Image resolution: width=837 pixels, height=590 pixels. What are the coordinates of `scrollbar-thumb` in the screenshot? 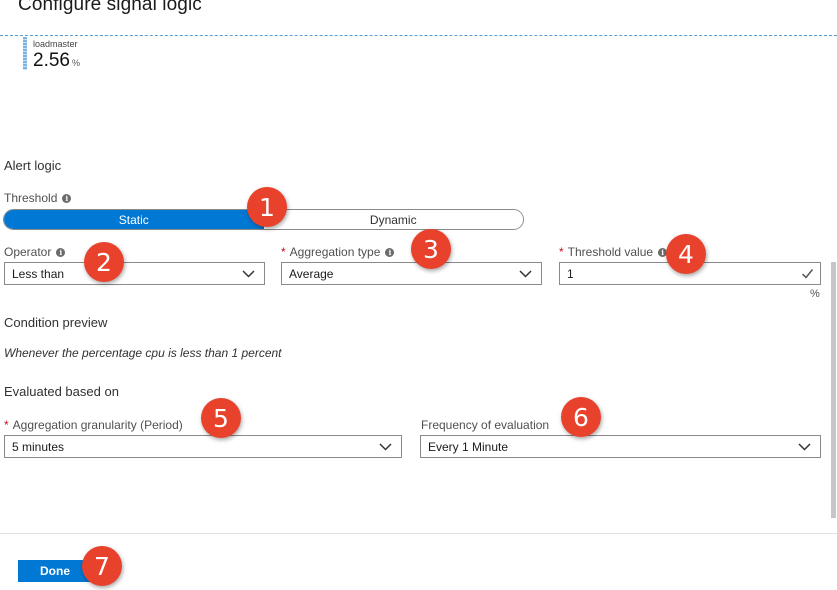 It's located at (833, 390).